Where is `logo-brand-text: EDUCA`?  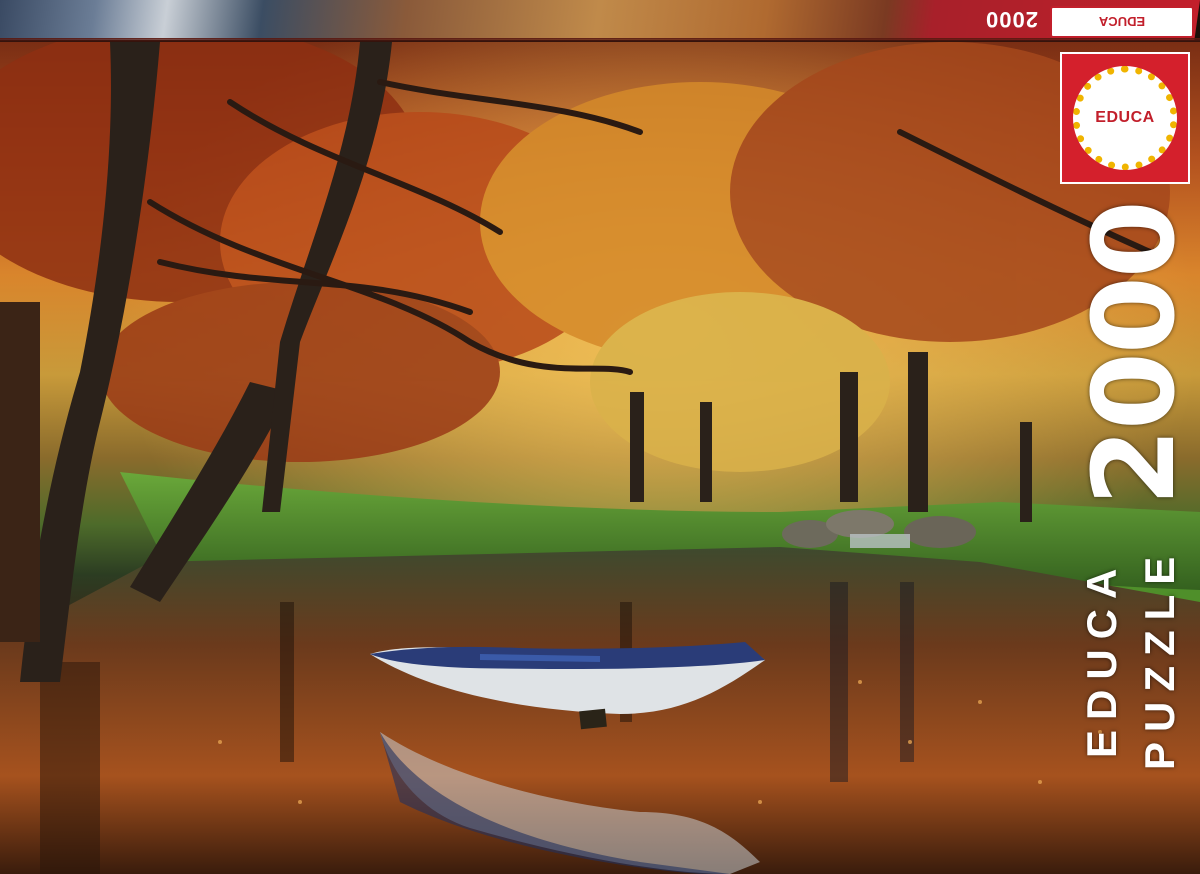
logo-brand-text: EDUCA is located at coordinates (1125, 117).